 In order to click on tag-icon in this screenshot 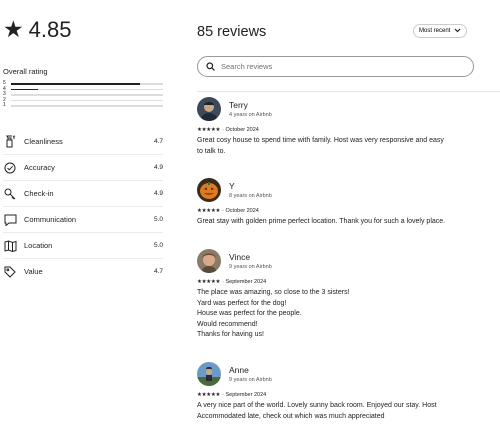, I will do `click(10, 272)`.